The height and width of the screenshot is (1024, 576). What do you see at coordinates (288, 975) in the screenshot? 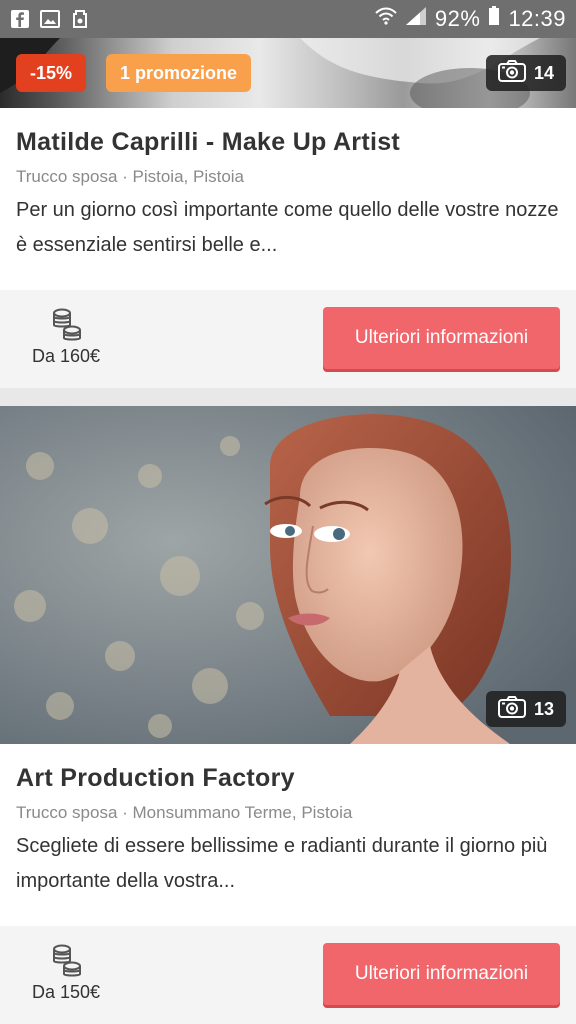
I see `listing-footer: Da 150€ Ulteriori informazioni` at bounding box center [288, 975].